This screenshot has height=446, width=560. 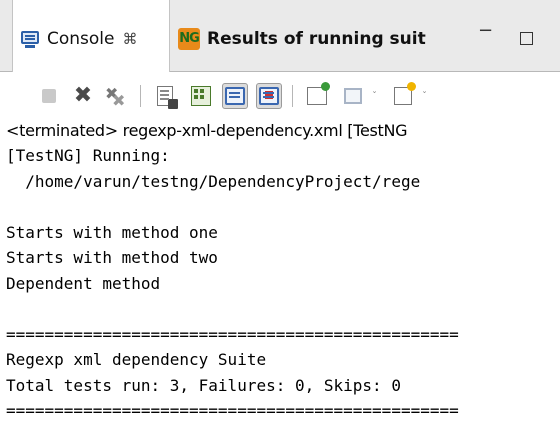 I want to click on remove-launch-button: ✖, so click(x=83, y=96).